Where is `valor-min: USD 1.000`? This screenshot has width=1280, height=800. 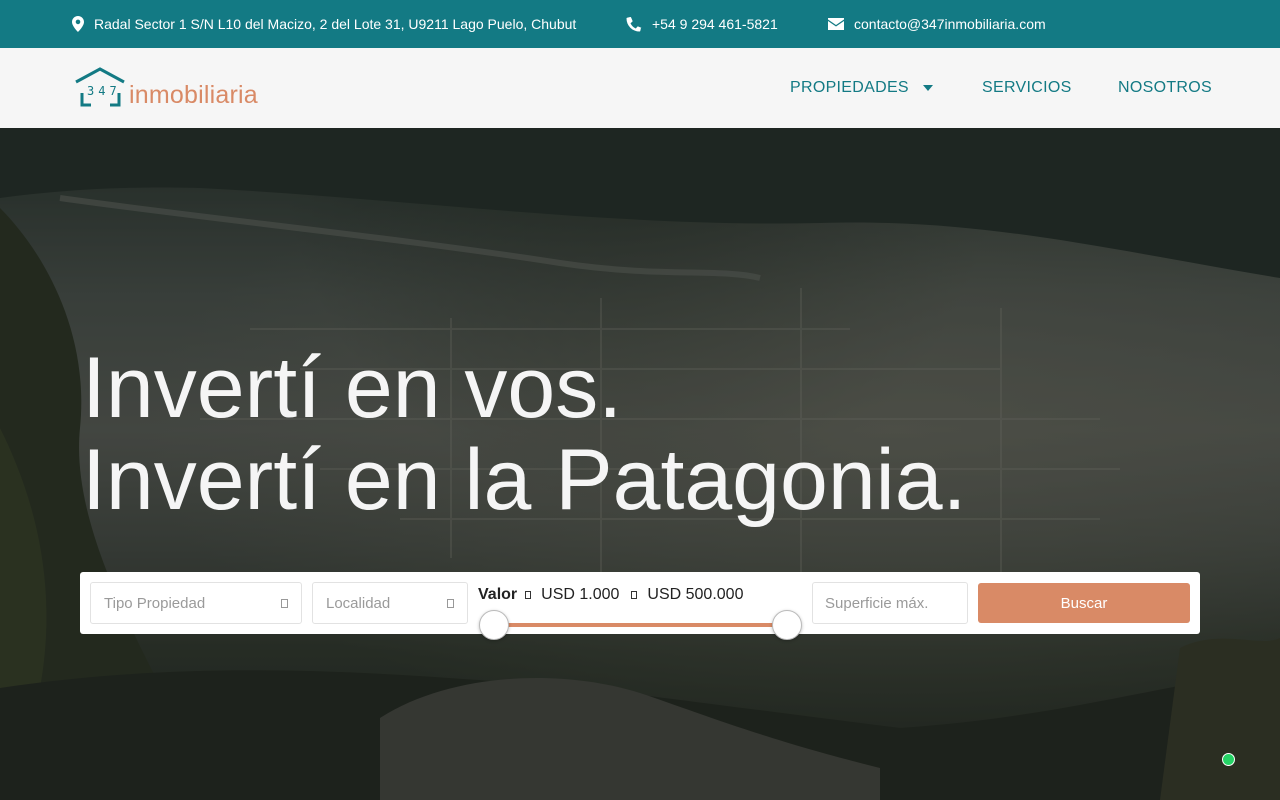 valor-min: USD 1.000 is located at coordinates (580, 594).